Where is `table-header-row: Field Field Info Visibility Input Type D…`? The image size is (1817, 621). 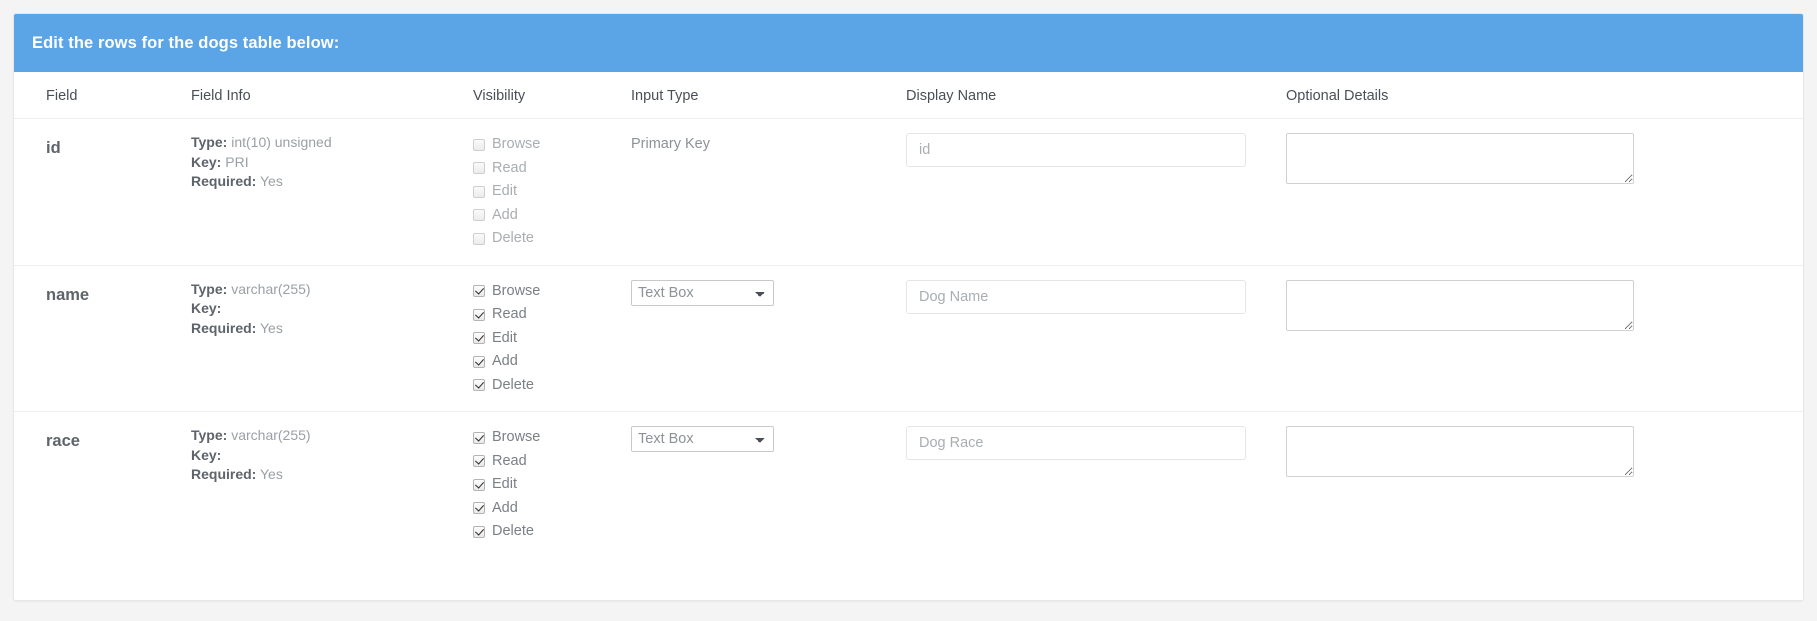 table-header-row: Field Field Info Visibility Input Type D… is located at coordinates (908, 95).